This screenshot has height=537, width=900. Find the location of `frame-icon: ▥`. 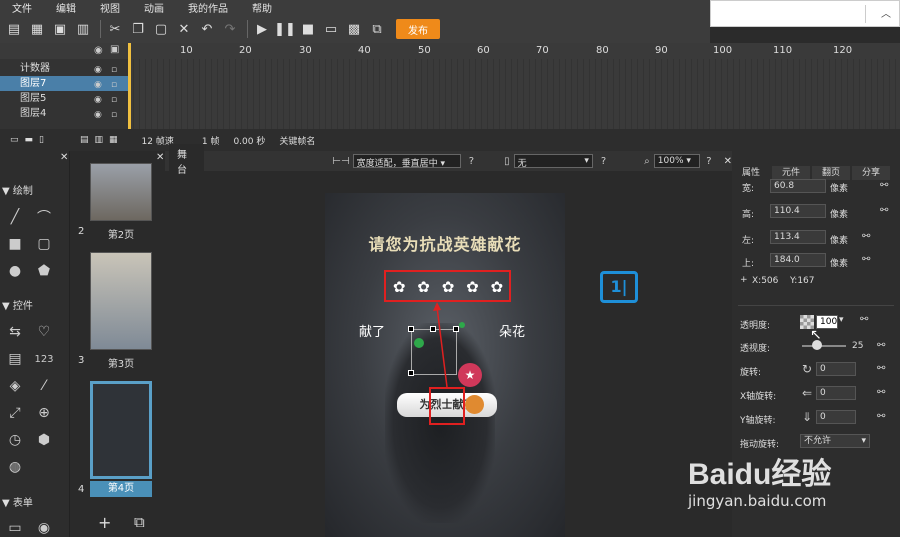

frame-icon: ▥ is located at coordinates (99, 140).